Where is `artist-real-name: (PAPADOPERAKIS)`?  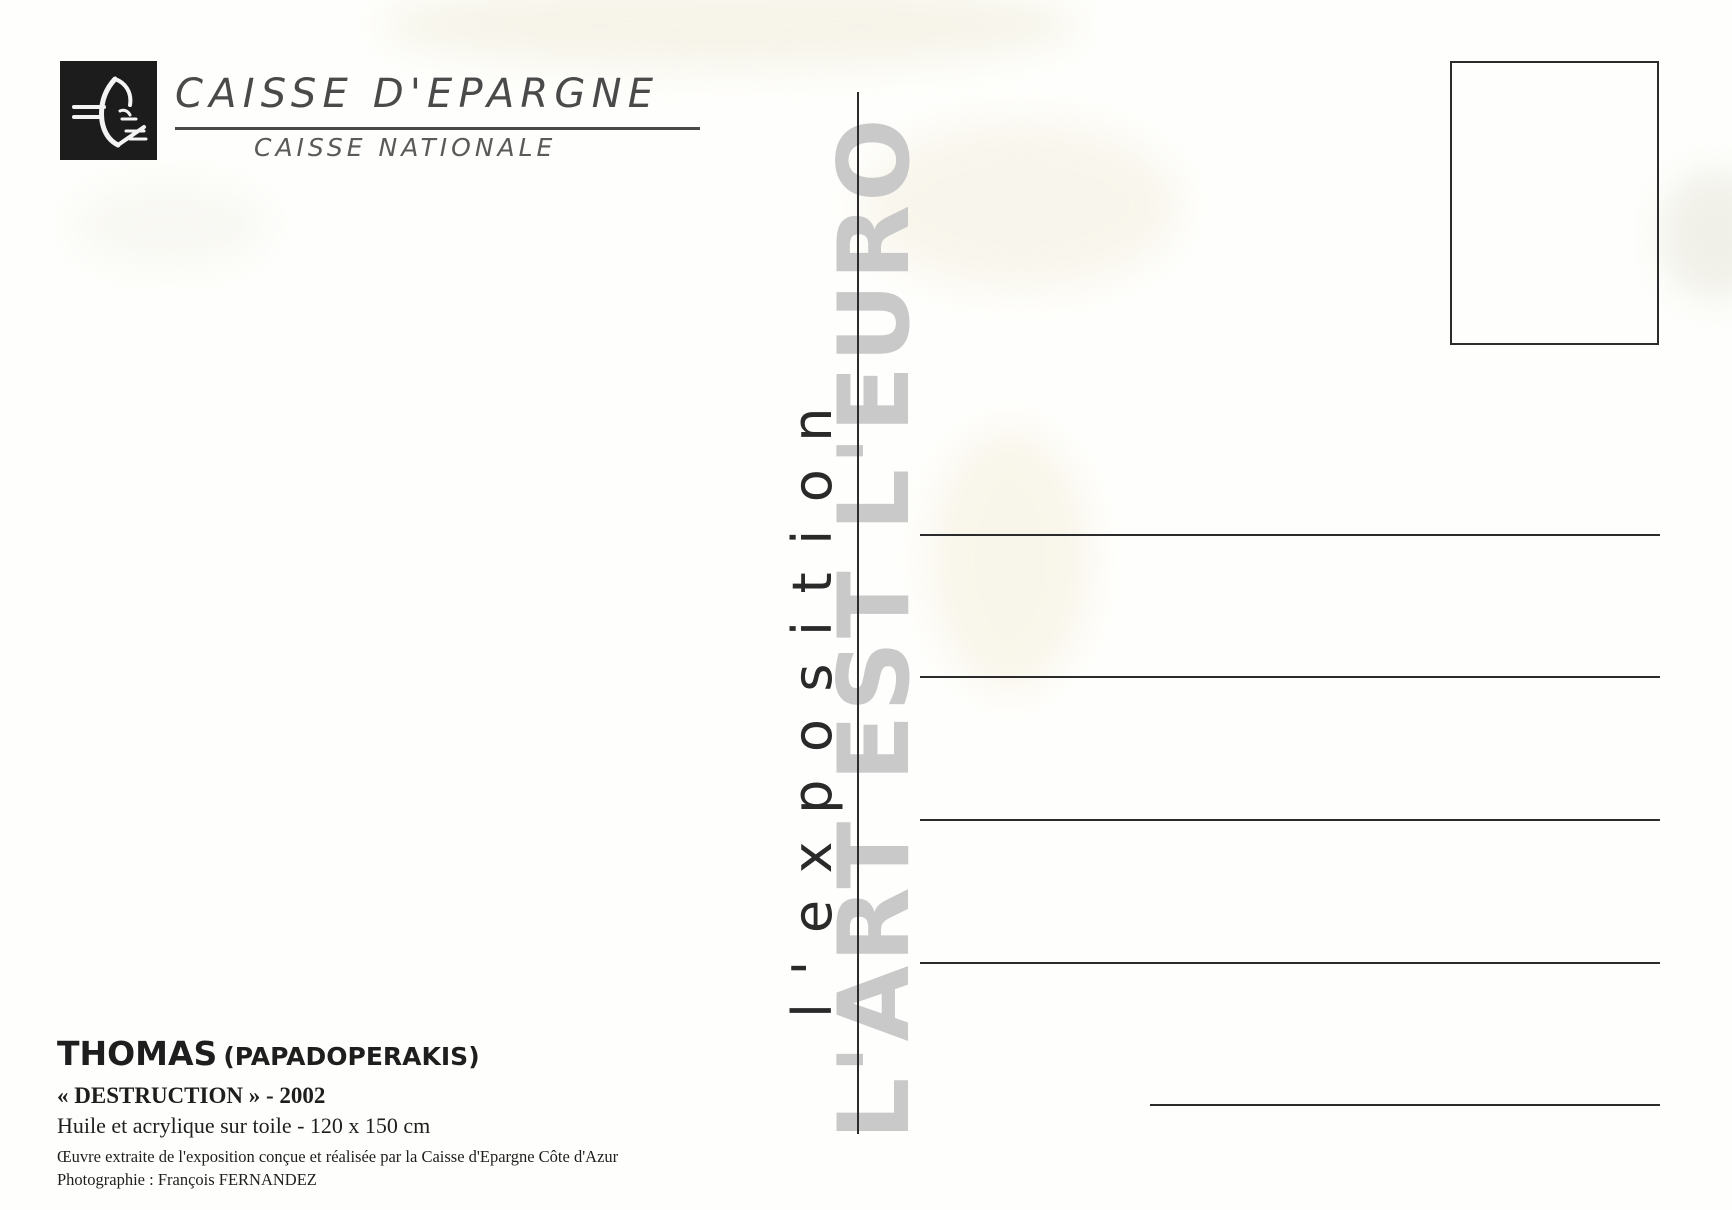 artist-real-name: (PAPADOPERAKIS) is located at coordinates (351, 1056).